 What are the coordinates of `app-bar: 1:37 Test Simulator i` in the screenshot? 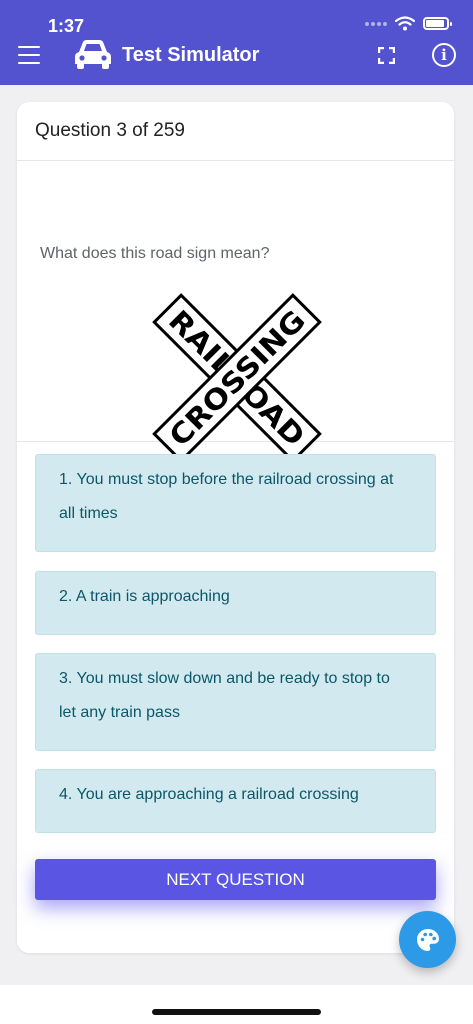 It's located at (236, 42).